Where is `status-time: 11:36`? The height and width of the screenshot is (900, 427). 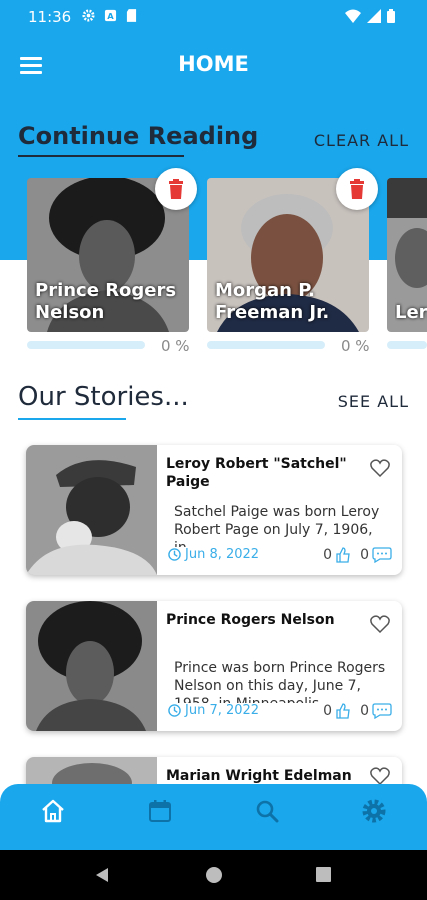 status-time: 11:36 is located at coordinates (50, 17).